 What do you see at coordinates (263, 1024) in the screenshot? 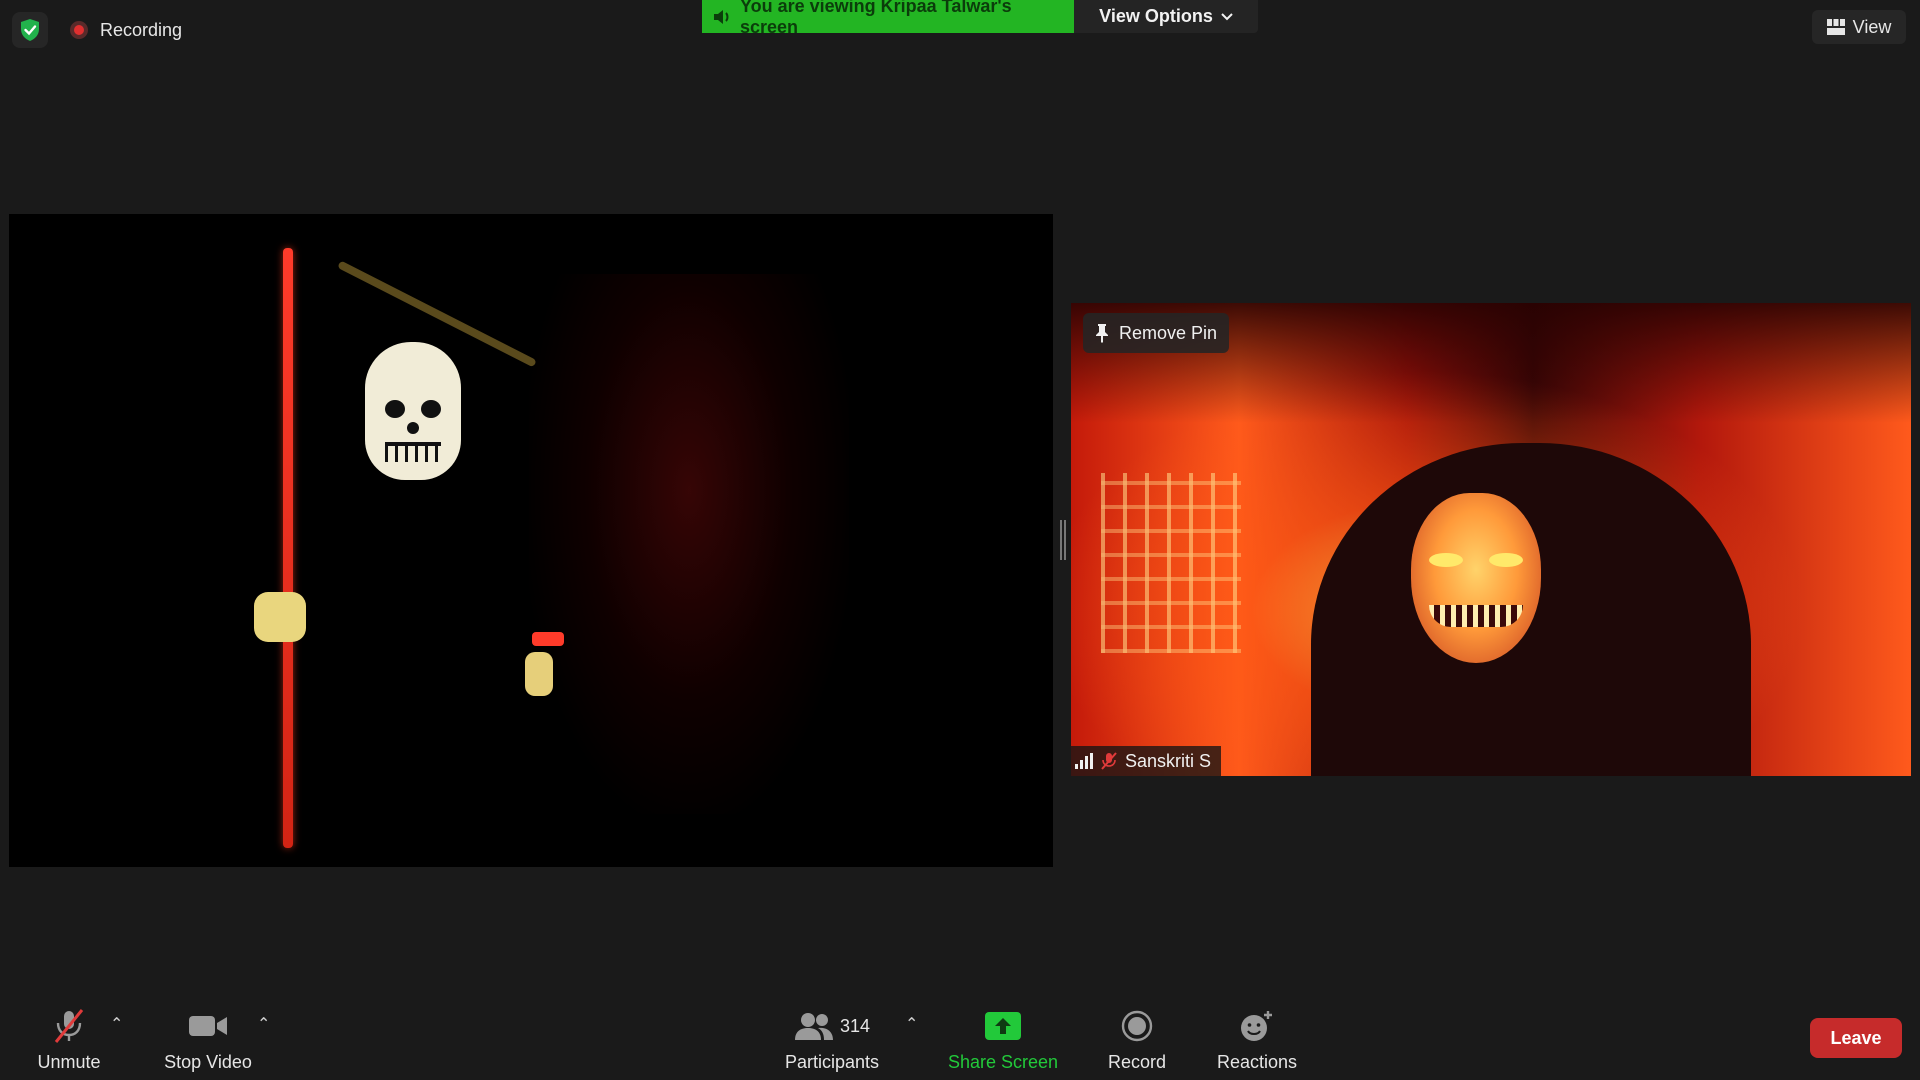
I see `video-options-caret: ⌃` at bounding box center [263, 1024].